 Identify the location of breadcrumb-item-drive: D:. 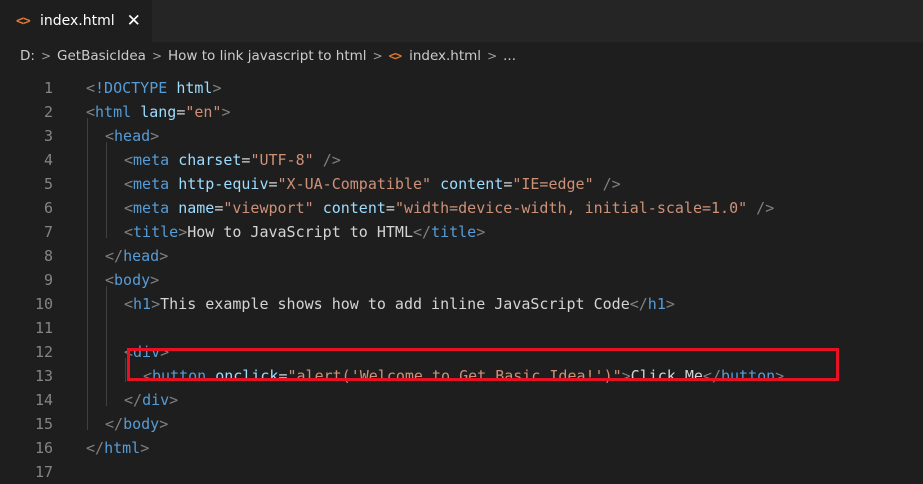
(27, 56).